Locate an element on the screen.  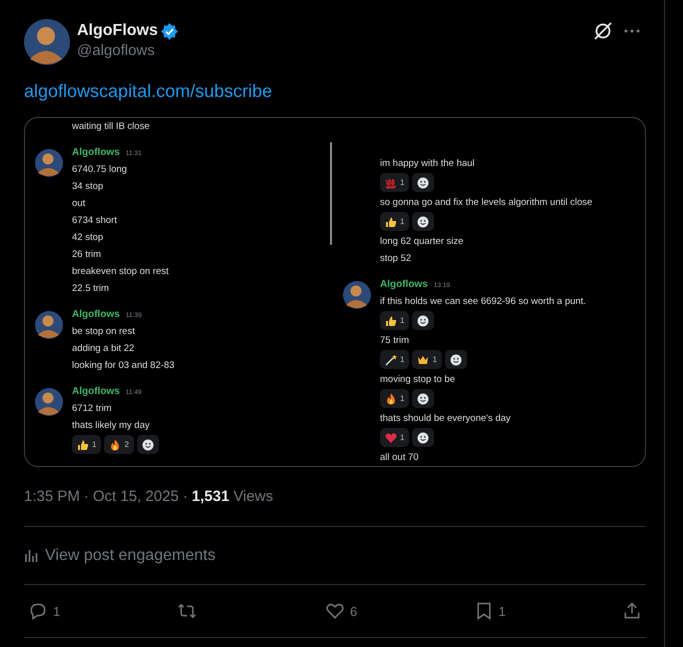
message-text: out is located at coordinates (79, 204).